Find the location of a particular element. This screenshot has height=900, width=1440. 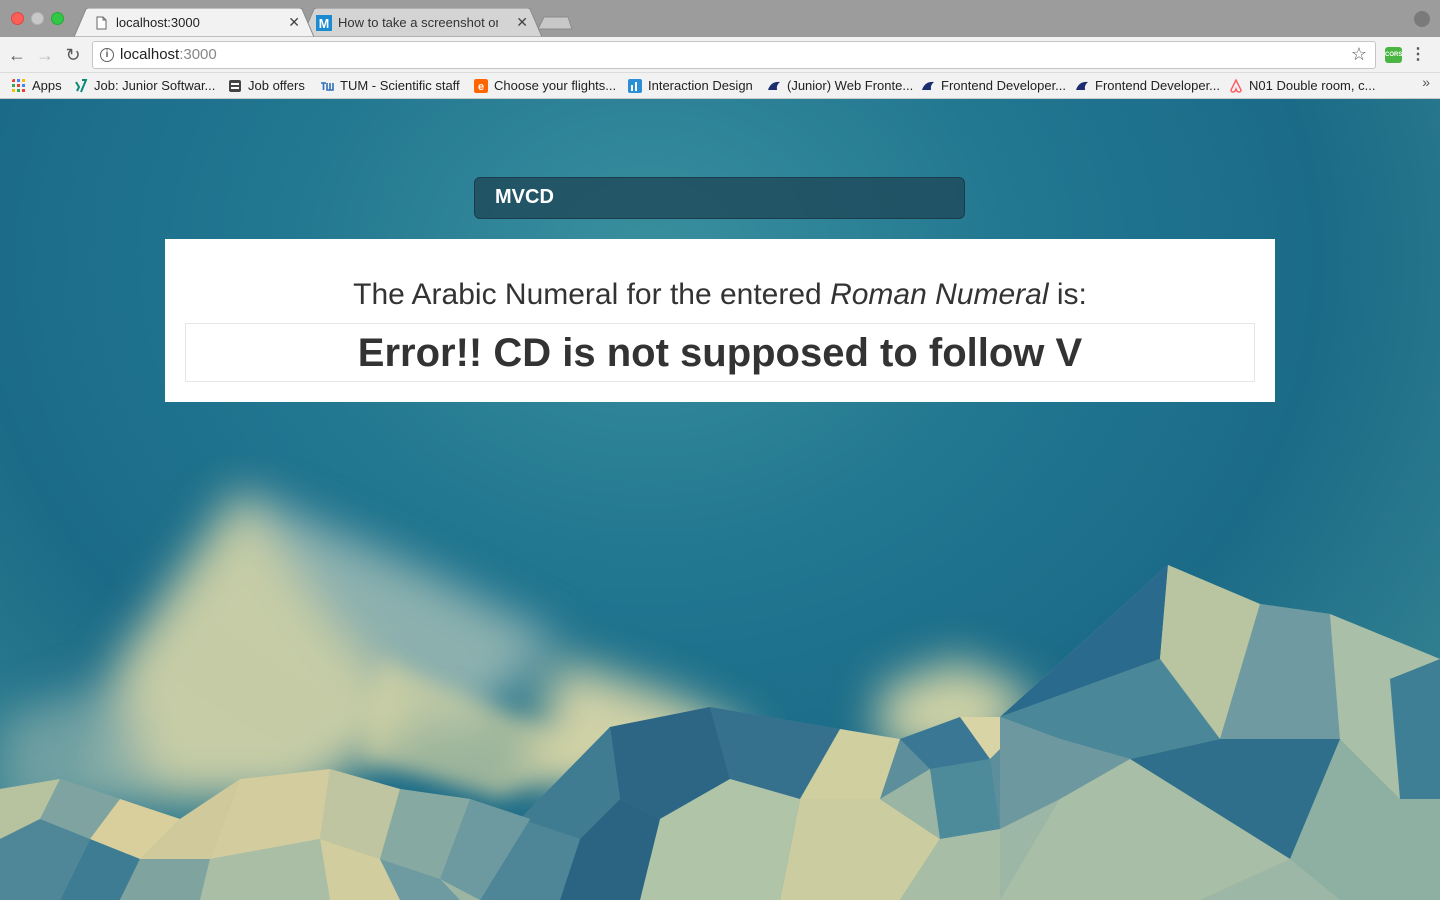

tab-title: How to take a screenshot on M is located at coordinates (418, 22).